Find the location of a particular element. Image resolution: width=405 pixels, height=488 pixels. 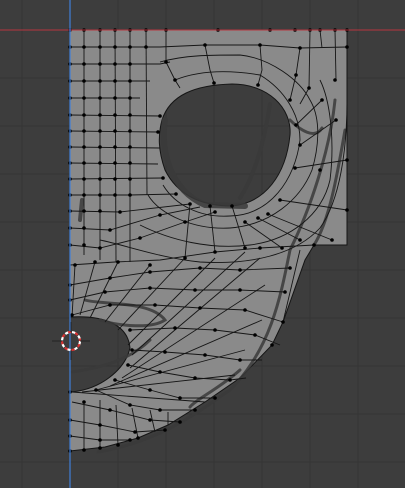

3d-cursor-icon is located at coordinates (71, 341).